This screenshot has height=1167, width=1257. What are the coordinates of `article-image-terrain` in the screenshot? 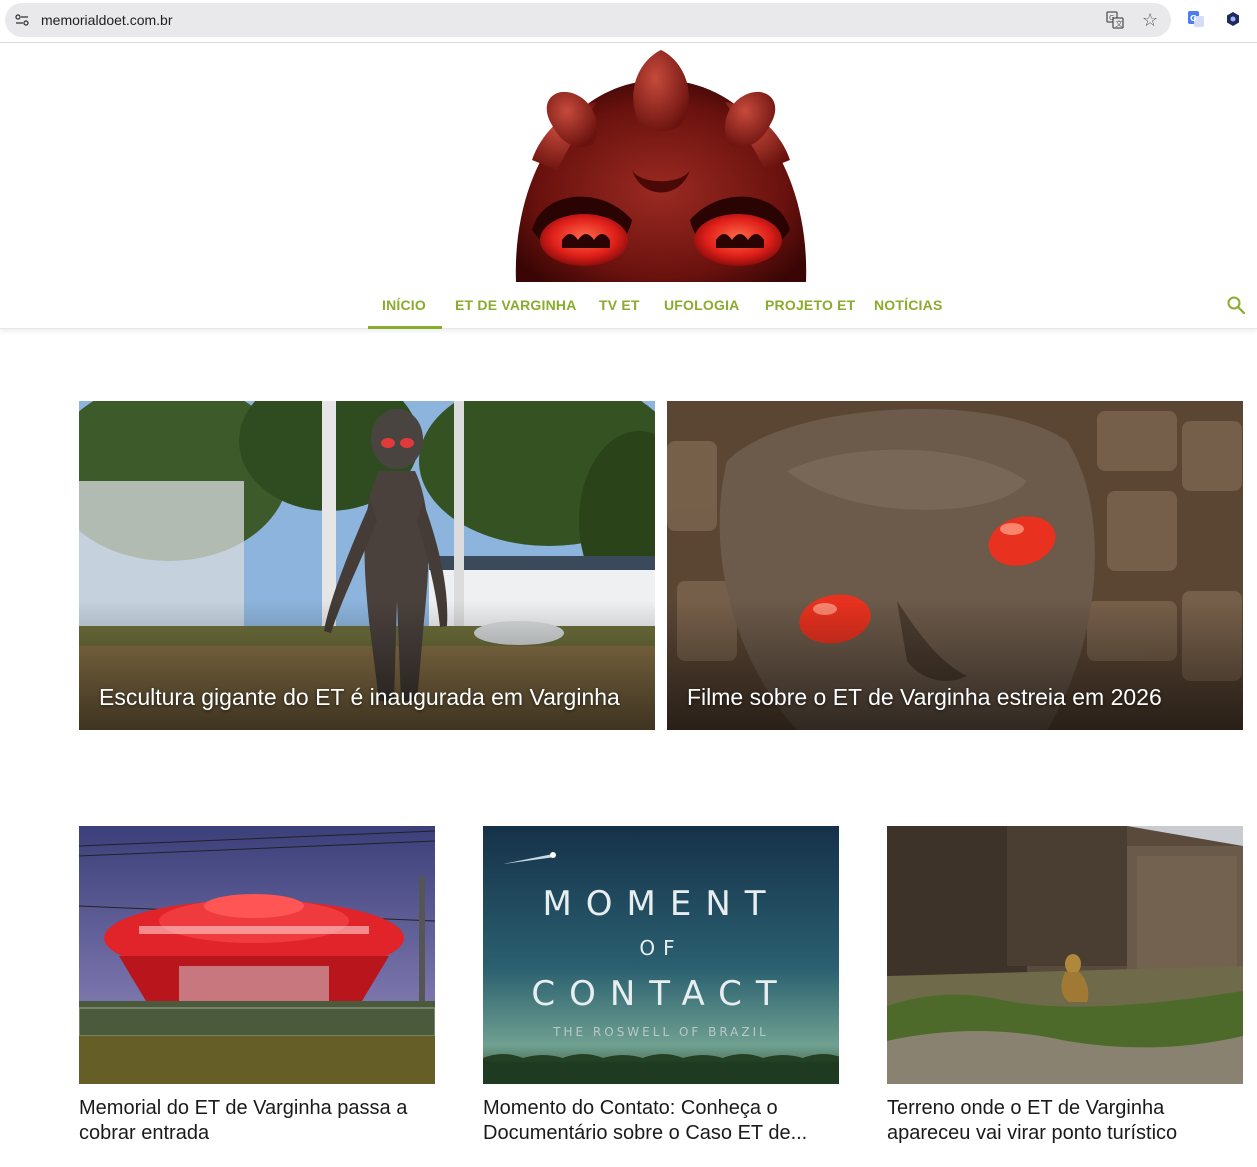 It's located at (1065, 955).